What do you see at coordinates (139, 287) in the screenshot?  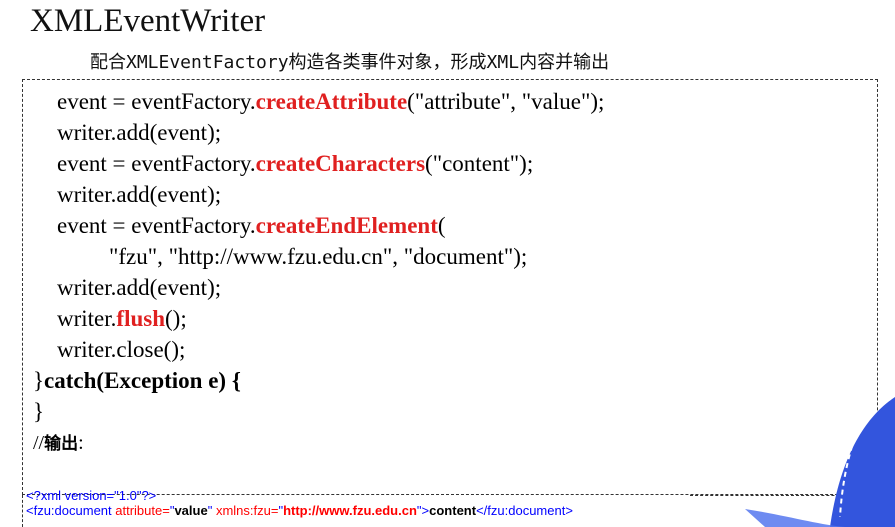 I see `code-line-7: writer.add(event);` at bounding box center [139, 287].